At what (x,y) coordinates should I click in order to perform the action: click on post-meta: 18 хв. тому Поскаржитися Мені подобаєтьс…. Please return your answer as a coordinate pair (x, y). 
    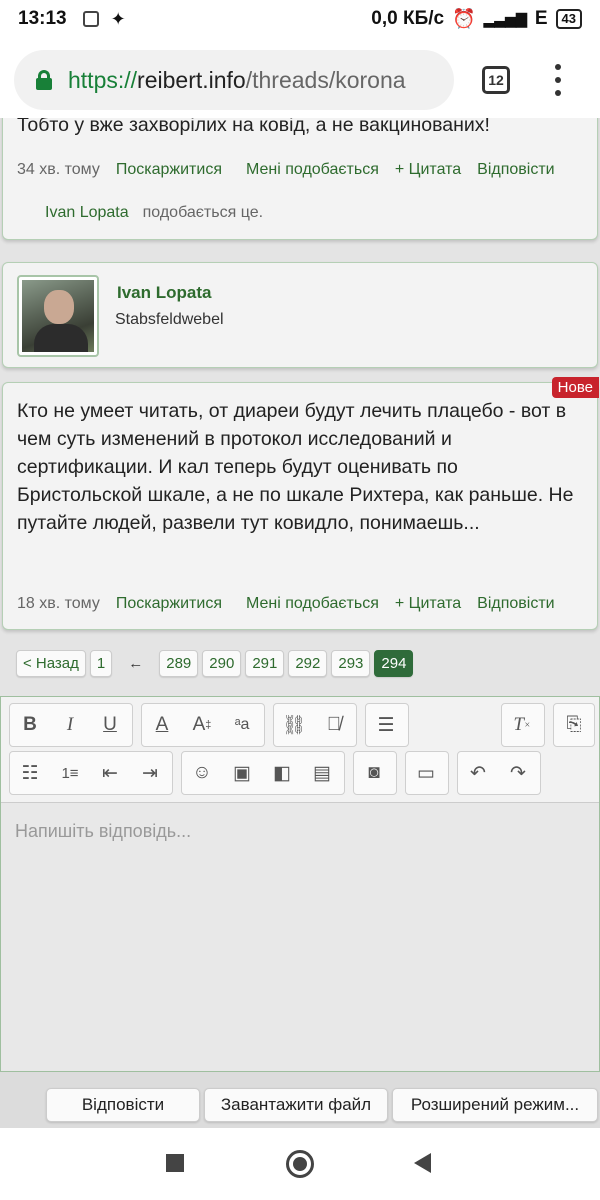
    Looking at the image, I should click on (279, 604).